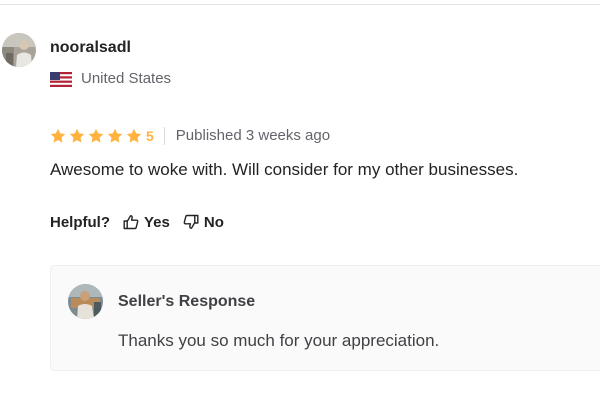  Describe the element at coordinates (164, 136) in the screenshot. I see `rating-separator` at that location.